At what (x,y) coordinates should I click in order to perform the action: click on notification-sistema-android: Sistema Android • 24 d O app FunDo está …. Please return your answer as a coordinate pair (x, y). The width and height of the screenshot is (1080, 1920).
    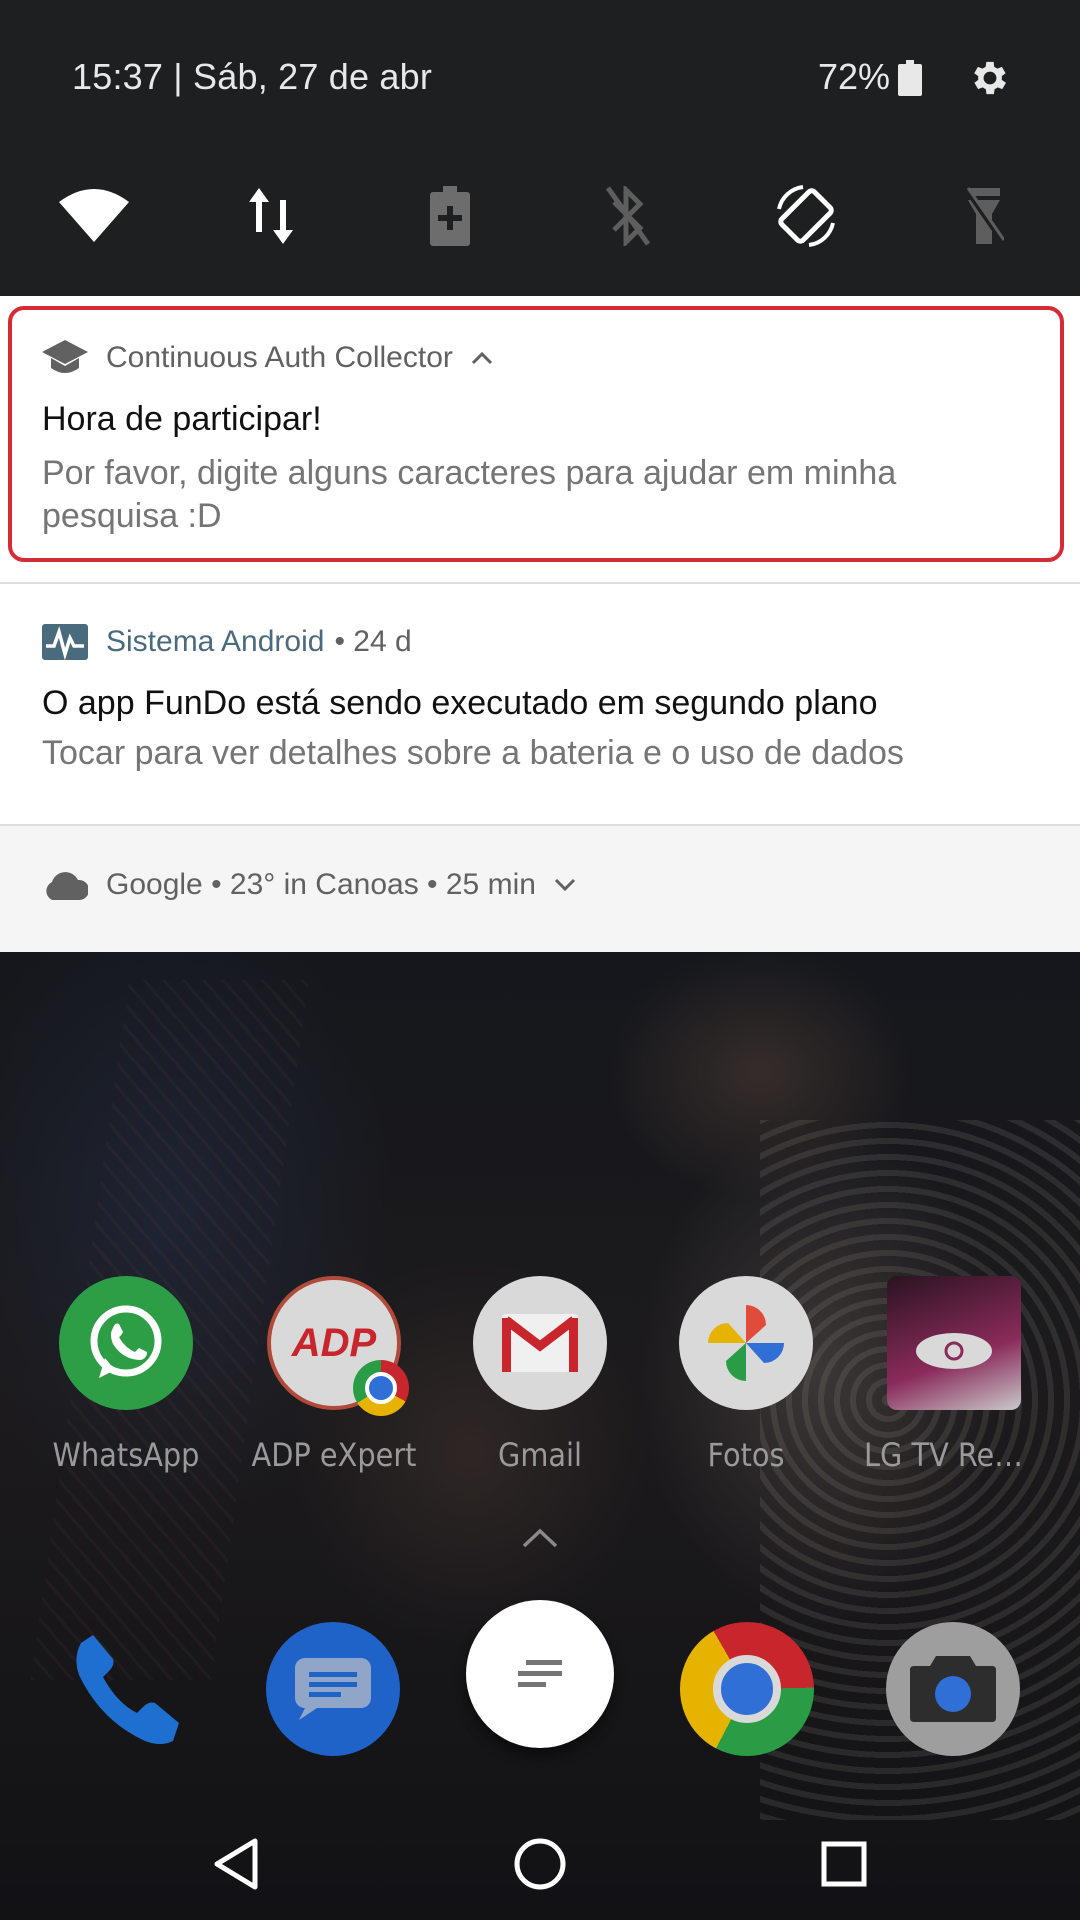
    Looking at the image, I should click on (540, 705).